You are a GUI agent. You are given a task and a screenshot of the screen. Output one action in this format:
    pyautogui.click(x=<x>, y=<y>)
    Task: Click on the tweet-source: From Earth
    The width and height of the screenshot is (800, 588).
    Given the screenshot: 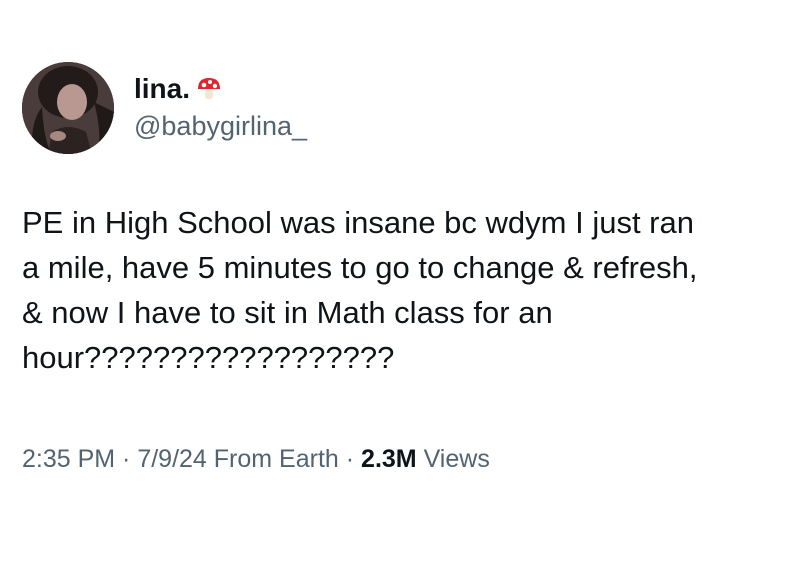 What is the action you would take?
    pyautogui.click(x=272, y=459)
    